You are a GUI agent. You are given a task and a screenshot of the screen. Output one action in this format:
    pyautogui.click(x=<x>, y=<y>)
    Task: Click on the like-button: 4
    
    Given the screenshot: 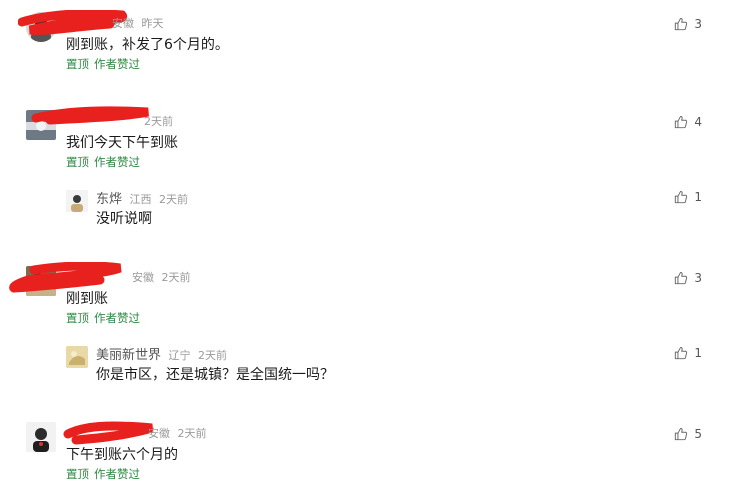 What is the action you would take?
    pyautogui.click(x=688, y=122)
    